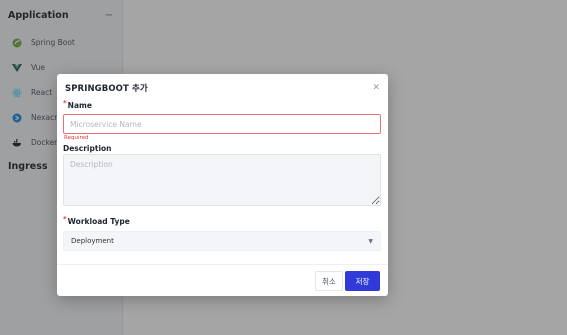  I want to click on save-button: 저장, so click(362, 281).